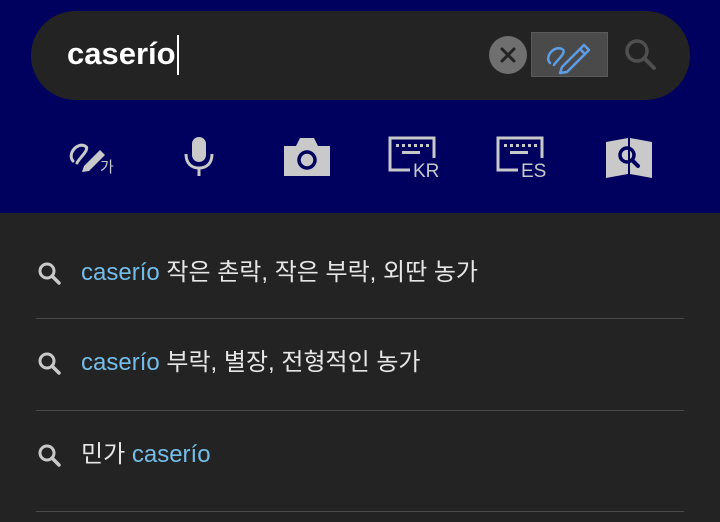 This screenshot has width=720, height=522. What do you see at coordinates (568, 59) in the screenshot?
I see `handwriting-pen-icon` at bounding box center [568, 59].